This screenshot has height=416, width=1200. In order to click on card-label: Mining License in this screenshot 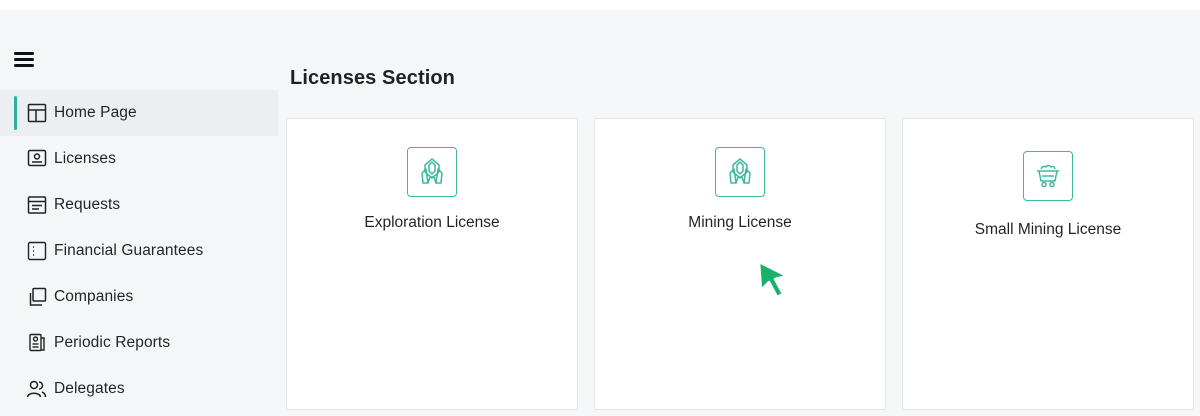, I will do `click(740, 222)`.